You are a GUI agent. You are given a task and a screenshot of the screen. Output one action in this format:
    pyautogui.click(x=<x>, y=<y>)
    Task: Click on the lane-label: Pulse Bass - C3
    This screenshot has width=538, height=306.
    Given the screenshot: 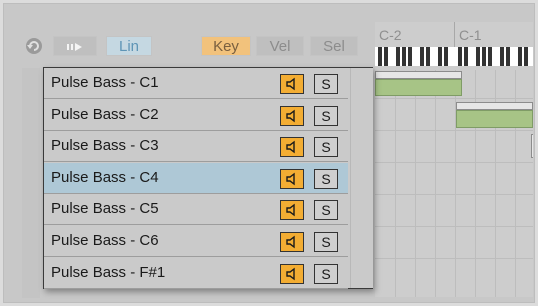 What is the action you would take?
    pyautogui.click(x=105, y=146)
    